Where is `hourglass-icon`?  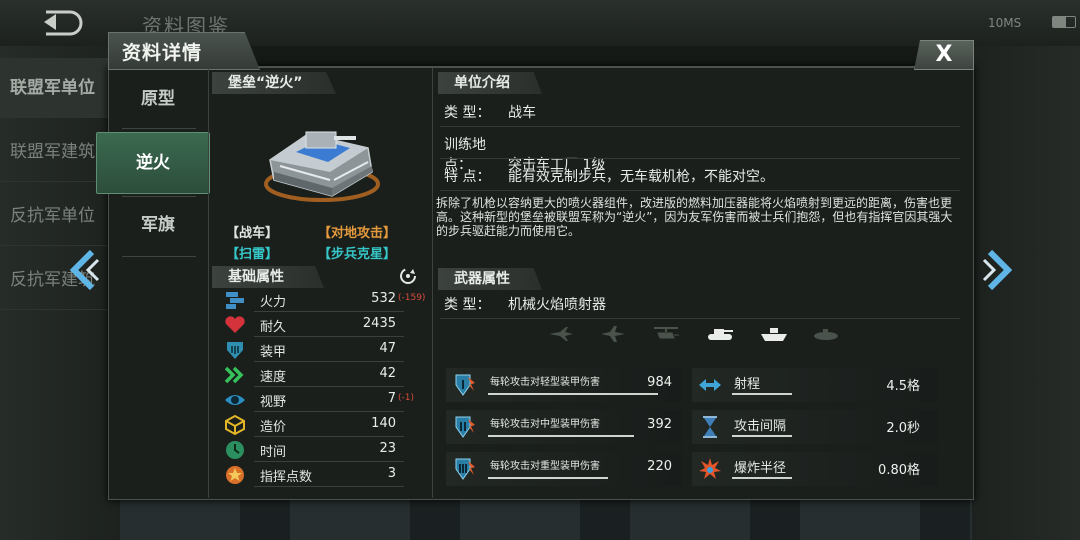
hourglass-icon is located at coordinates (710, 427).